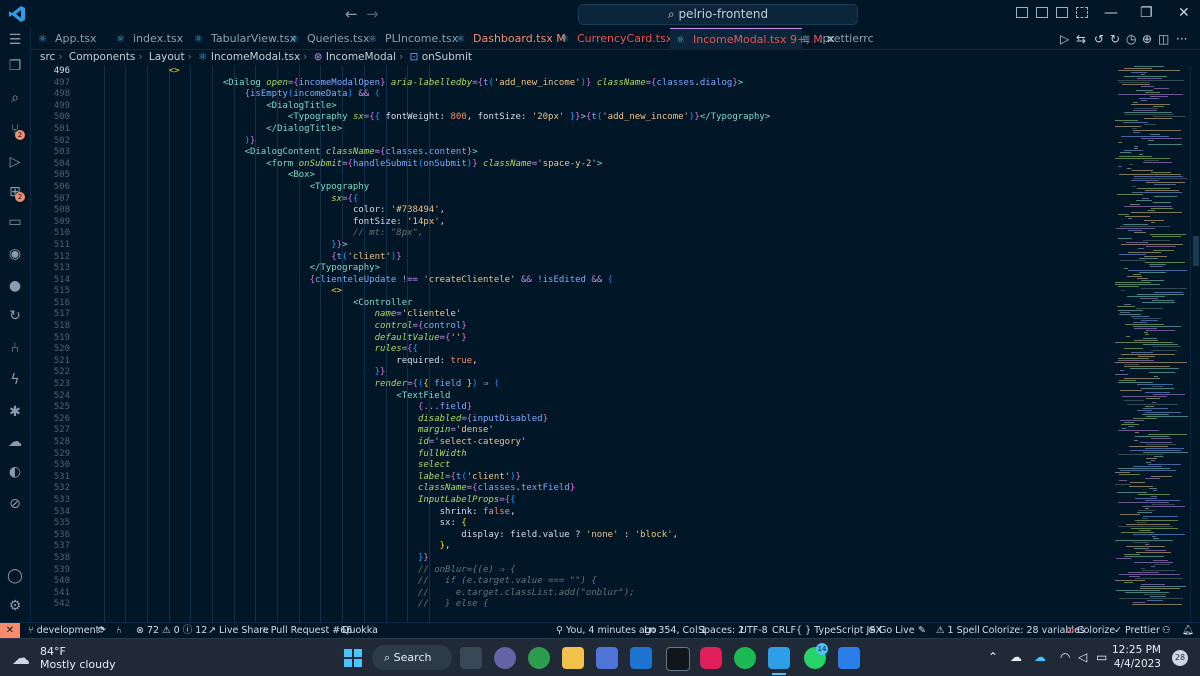 Image resolution: width=1200 pixels, height=676 pixels. What do you see at coordinates (1040, 657) in the screenshot?
I see `onedrive-business-icon: ☁` at bounding box center [1040, 657].